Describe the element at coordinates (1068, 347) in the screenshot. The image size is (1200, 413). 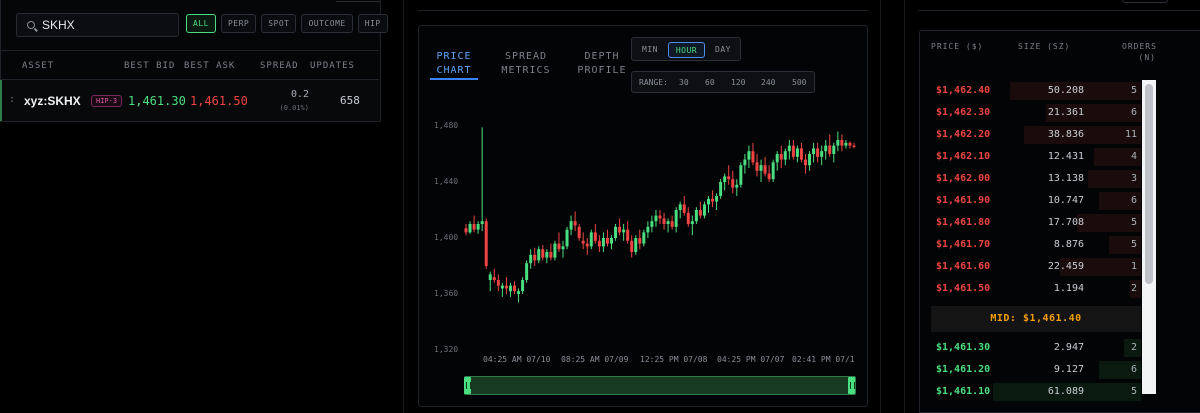
I see `bid-size: 2.947` at that location.